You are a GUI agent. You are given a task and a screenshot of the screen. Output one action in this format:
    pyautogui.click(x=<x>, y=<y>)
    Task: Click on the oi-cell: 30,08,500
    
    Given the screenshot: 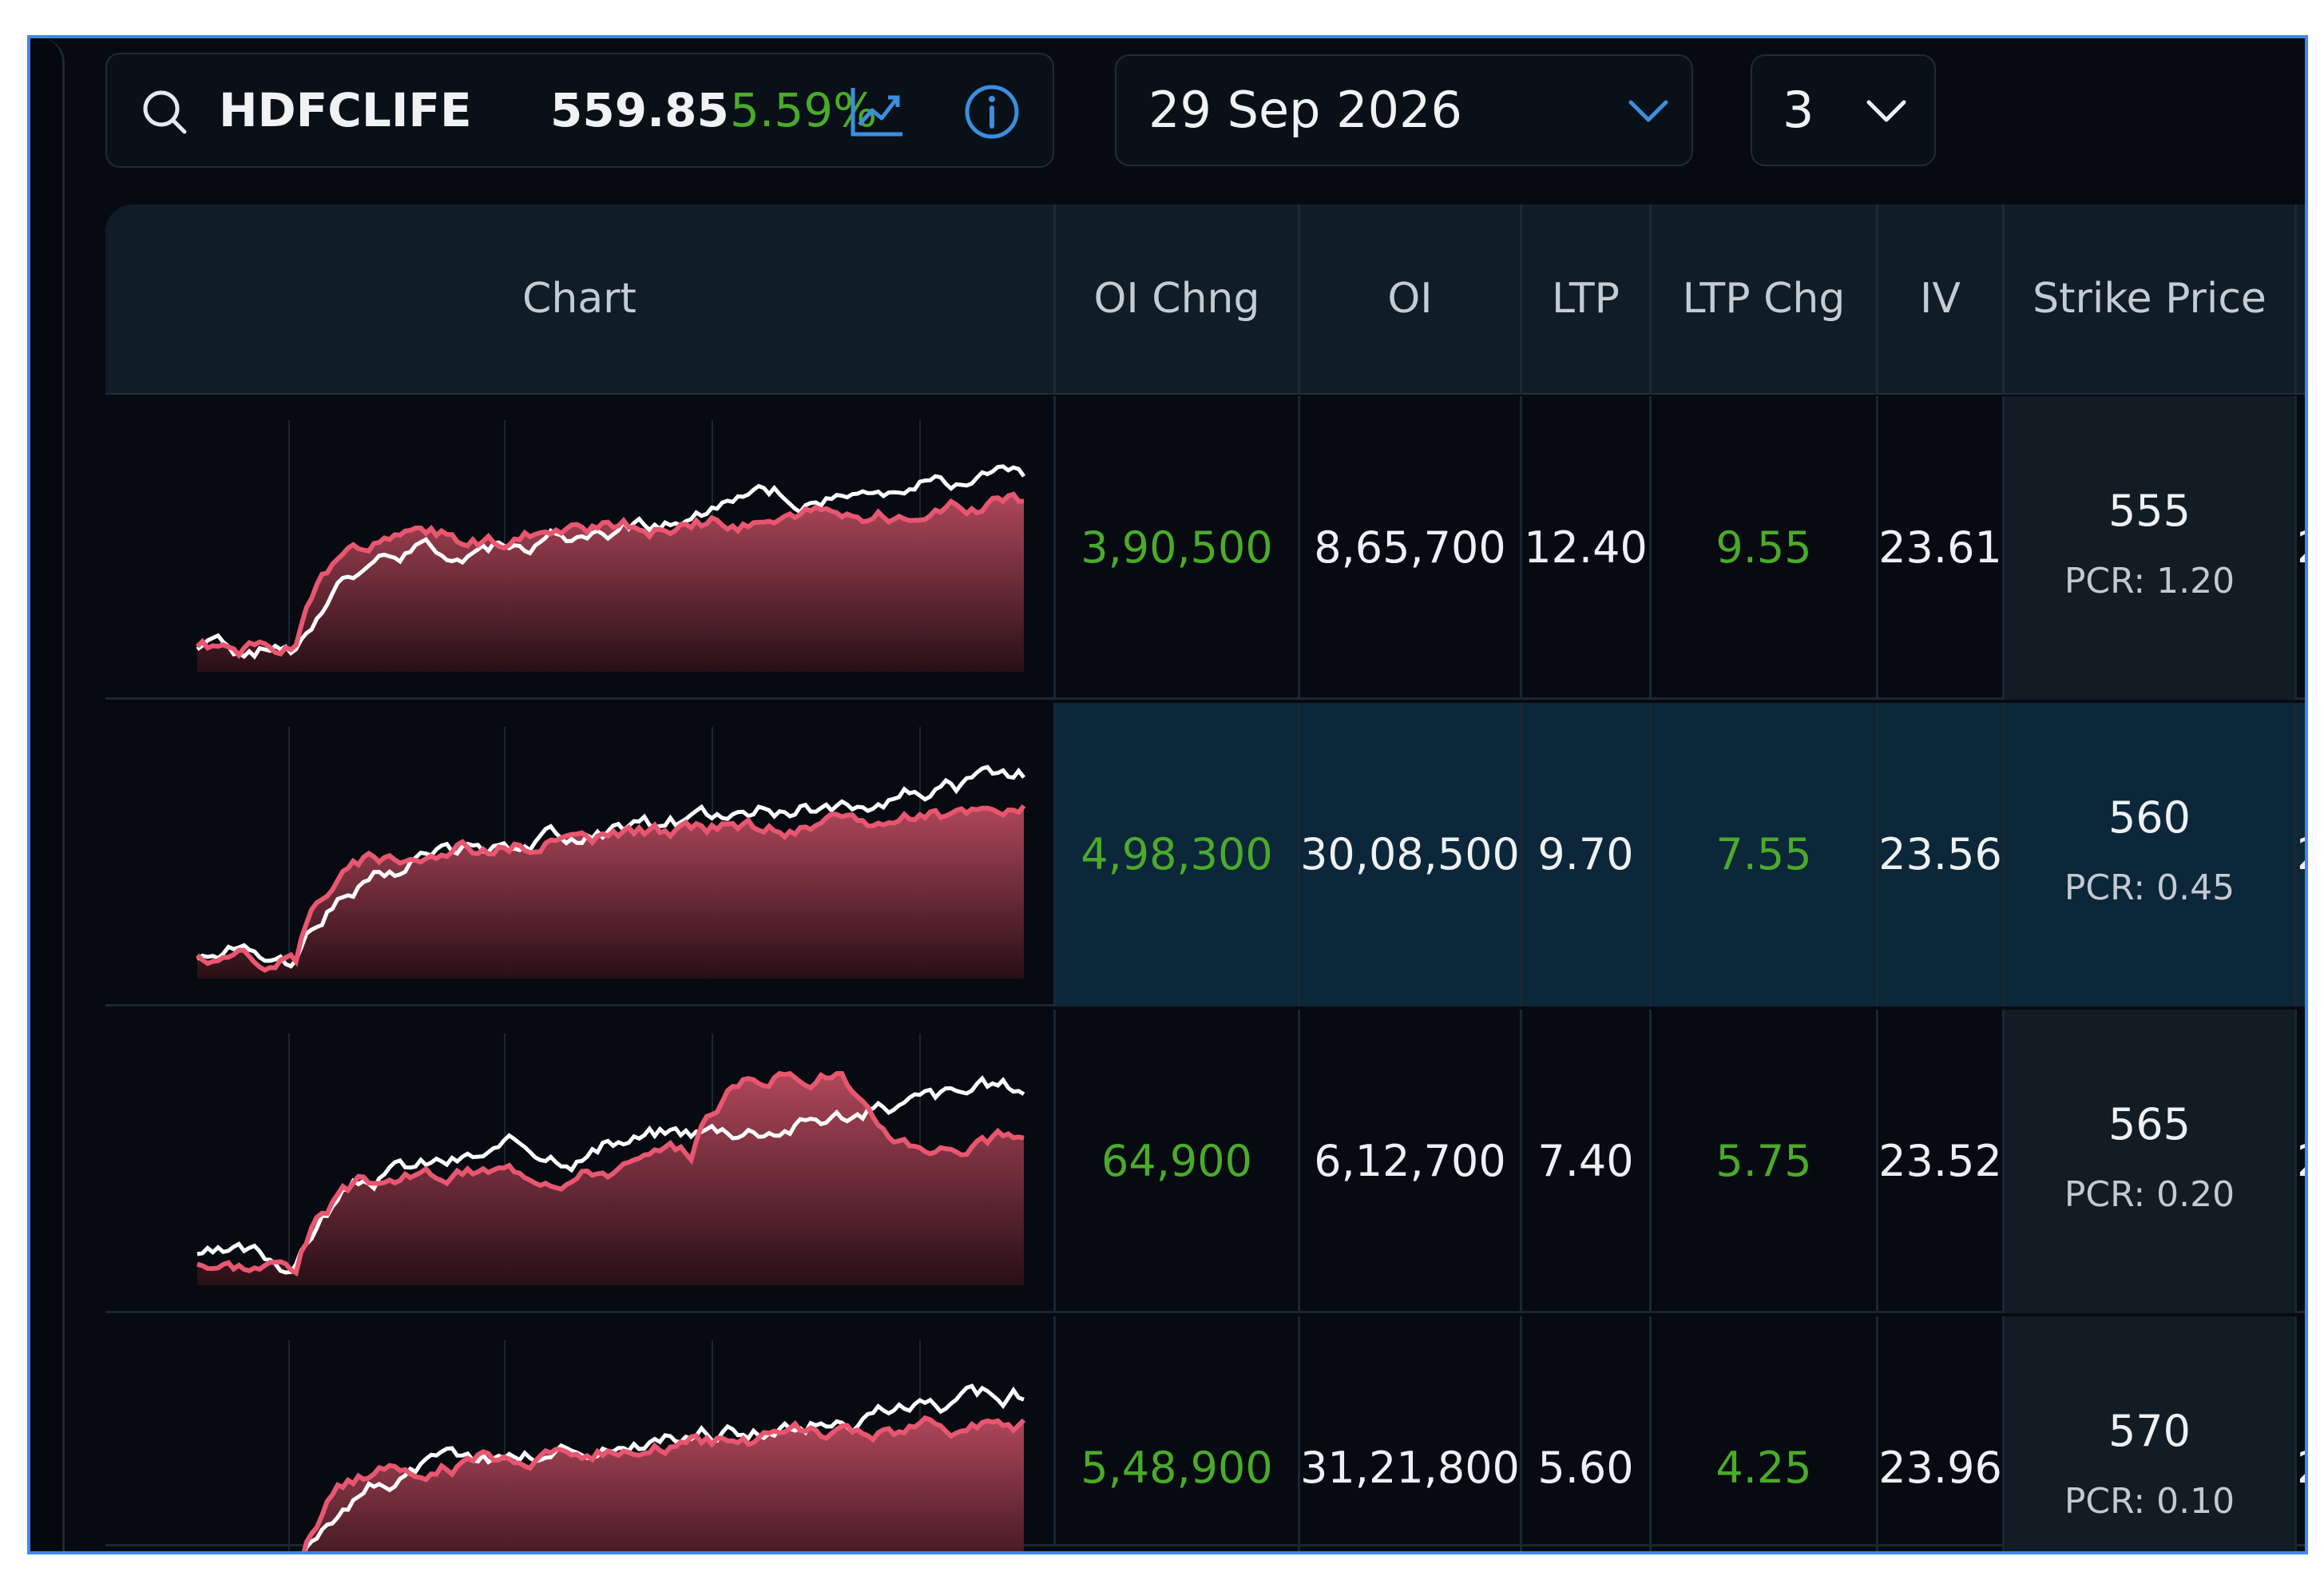 What is the action you would take?
    pyautogui.click(x=1411, y=855)
    